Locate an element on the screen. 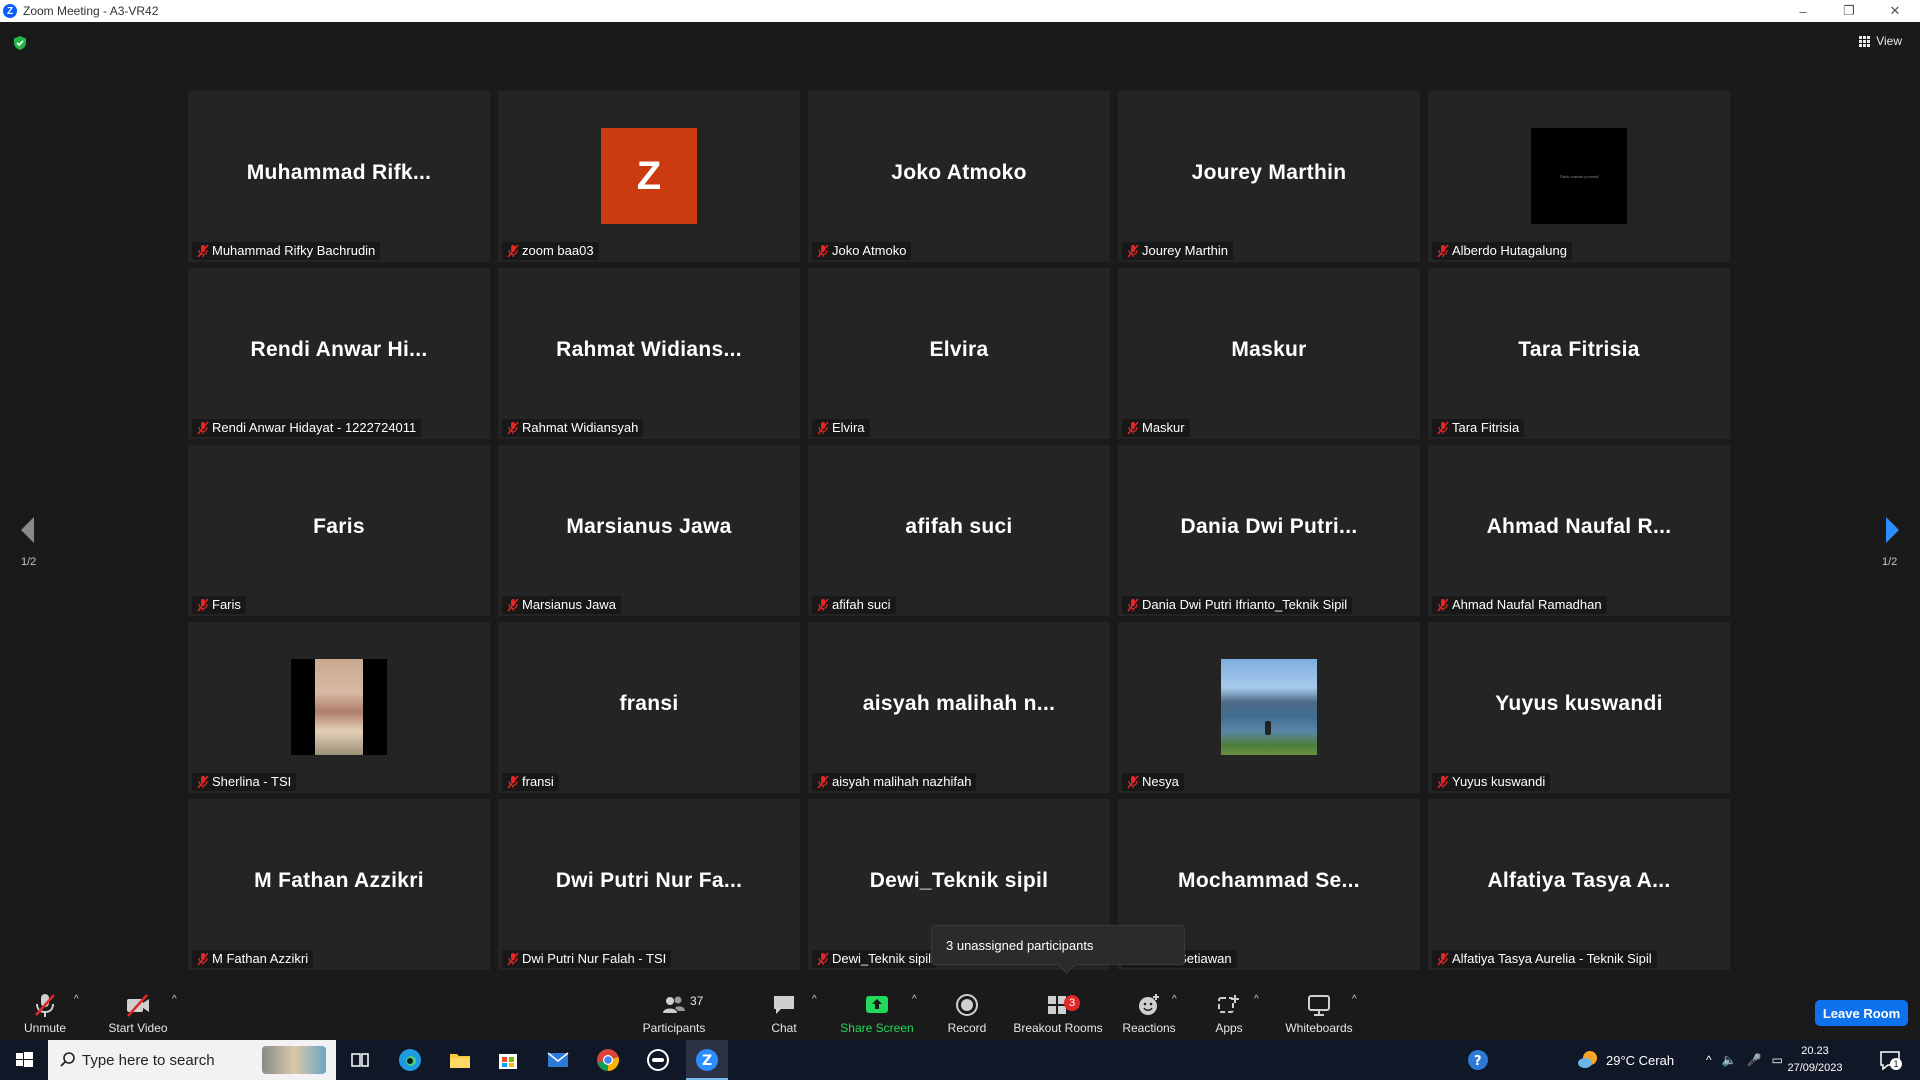 This screenshot has width=1920, height=1080. reactions-button: Reactions is located at coordinates (1149, 1010).